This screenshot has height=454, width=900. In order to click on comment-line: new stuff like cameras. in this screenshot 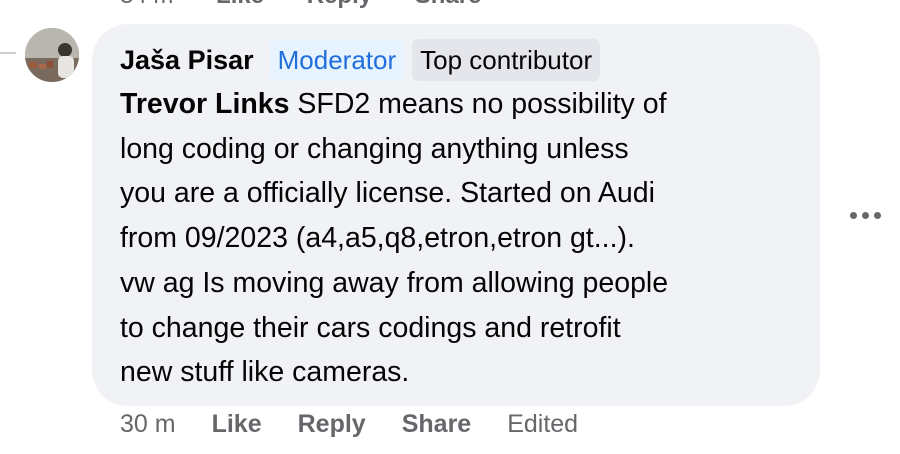, I will do `click(265, 372)`.